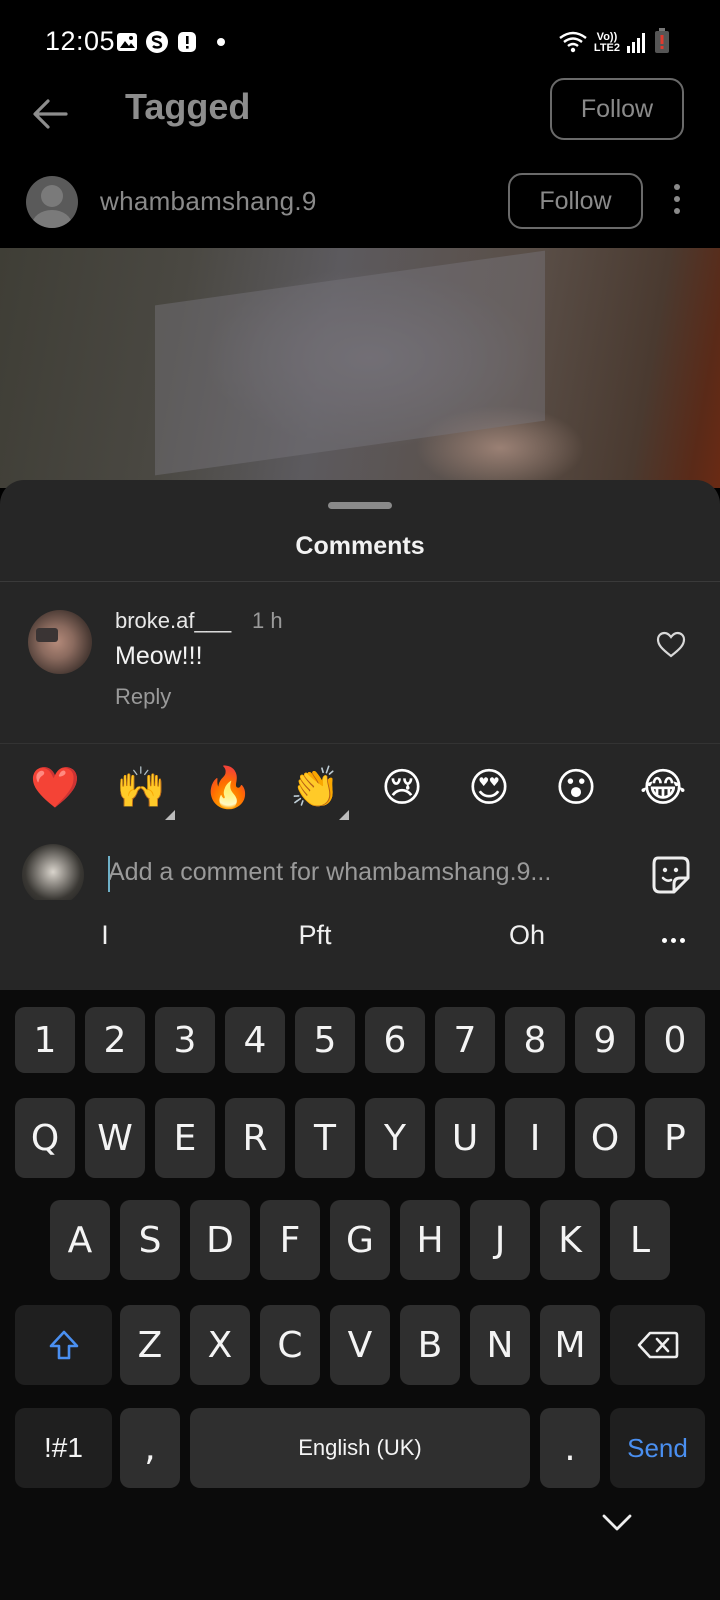  Describe the element at coordinates (465, 1138) in the screenshot. I see `key-u: U` at that location.